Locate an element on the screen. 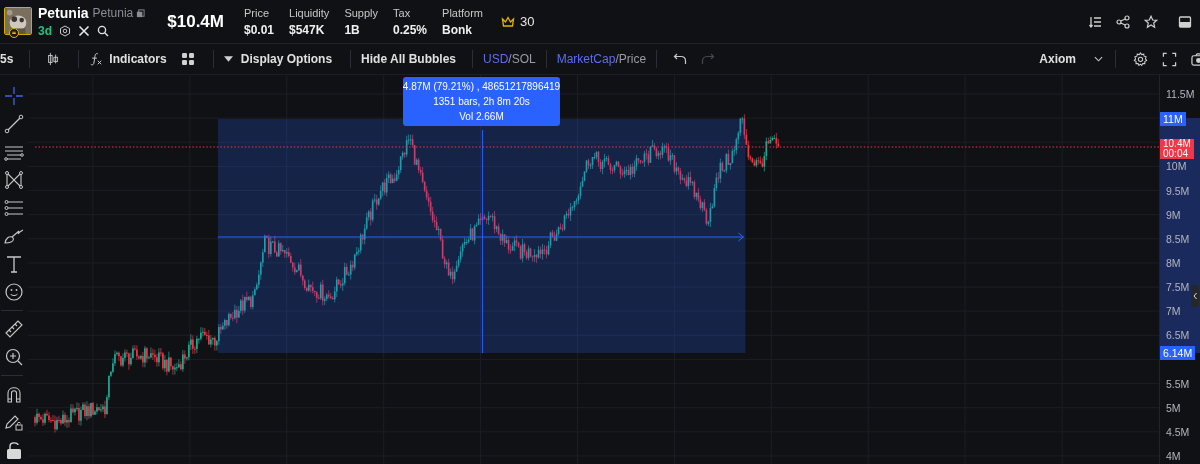 The image size is (1200, 464). search-icon is located at coordinates (103, 31).